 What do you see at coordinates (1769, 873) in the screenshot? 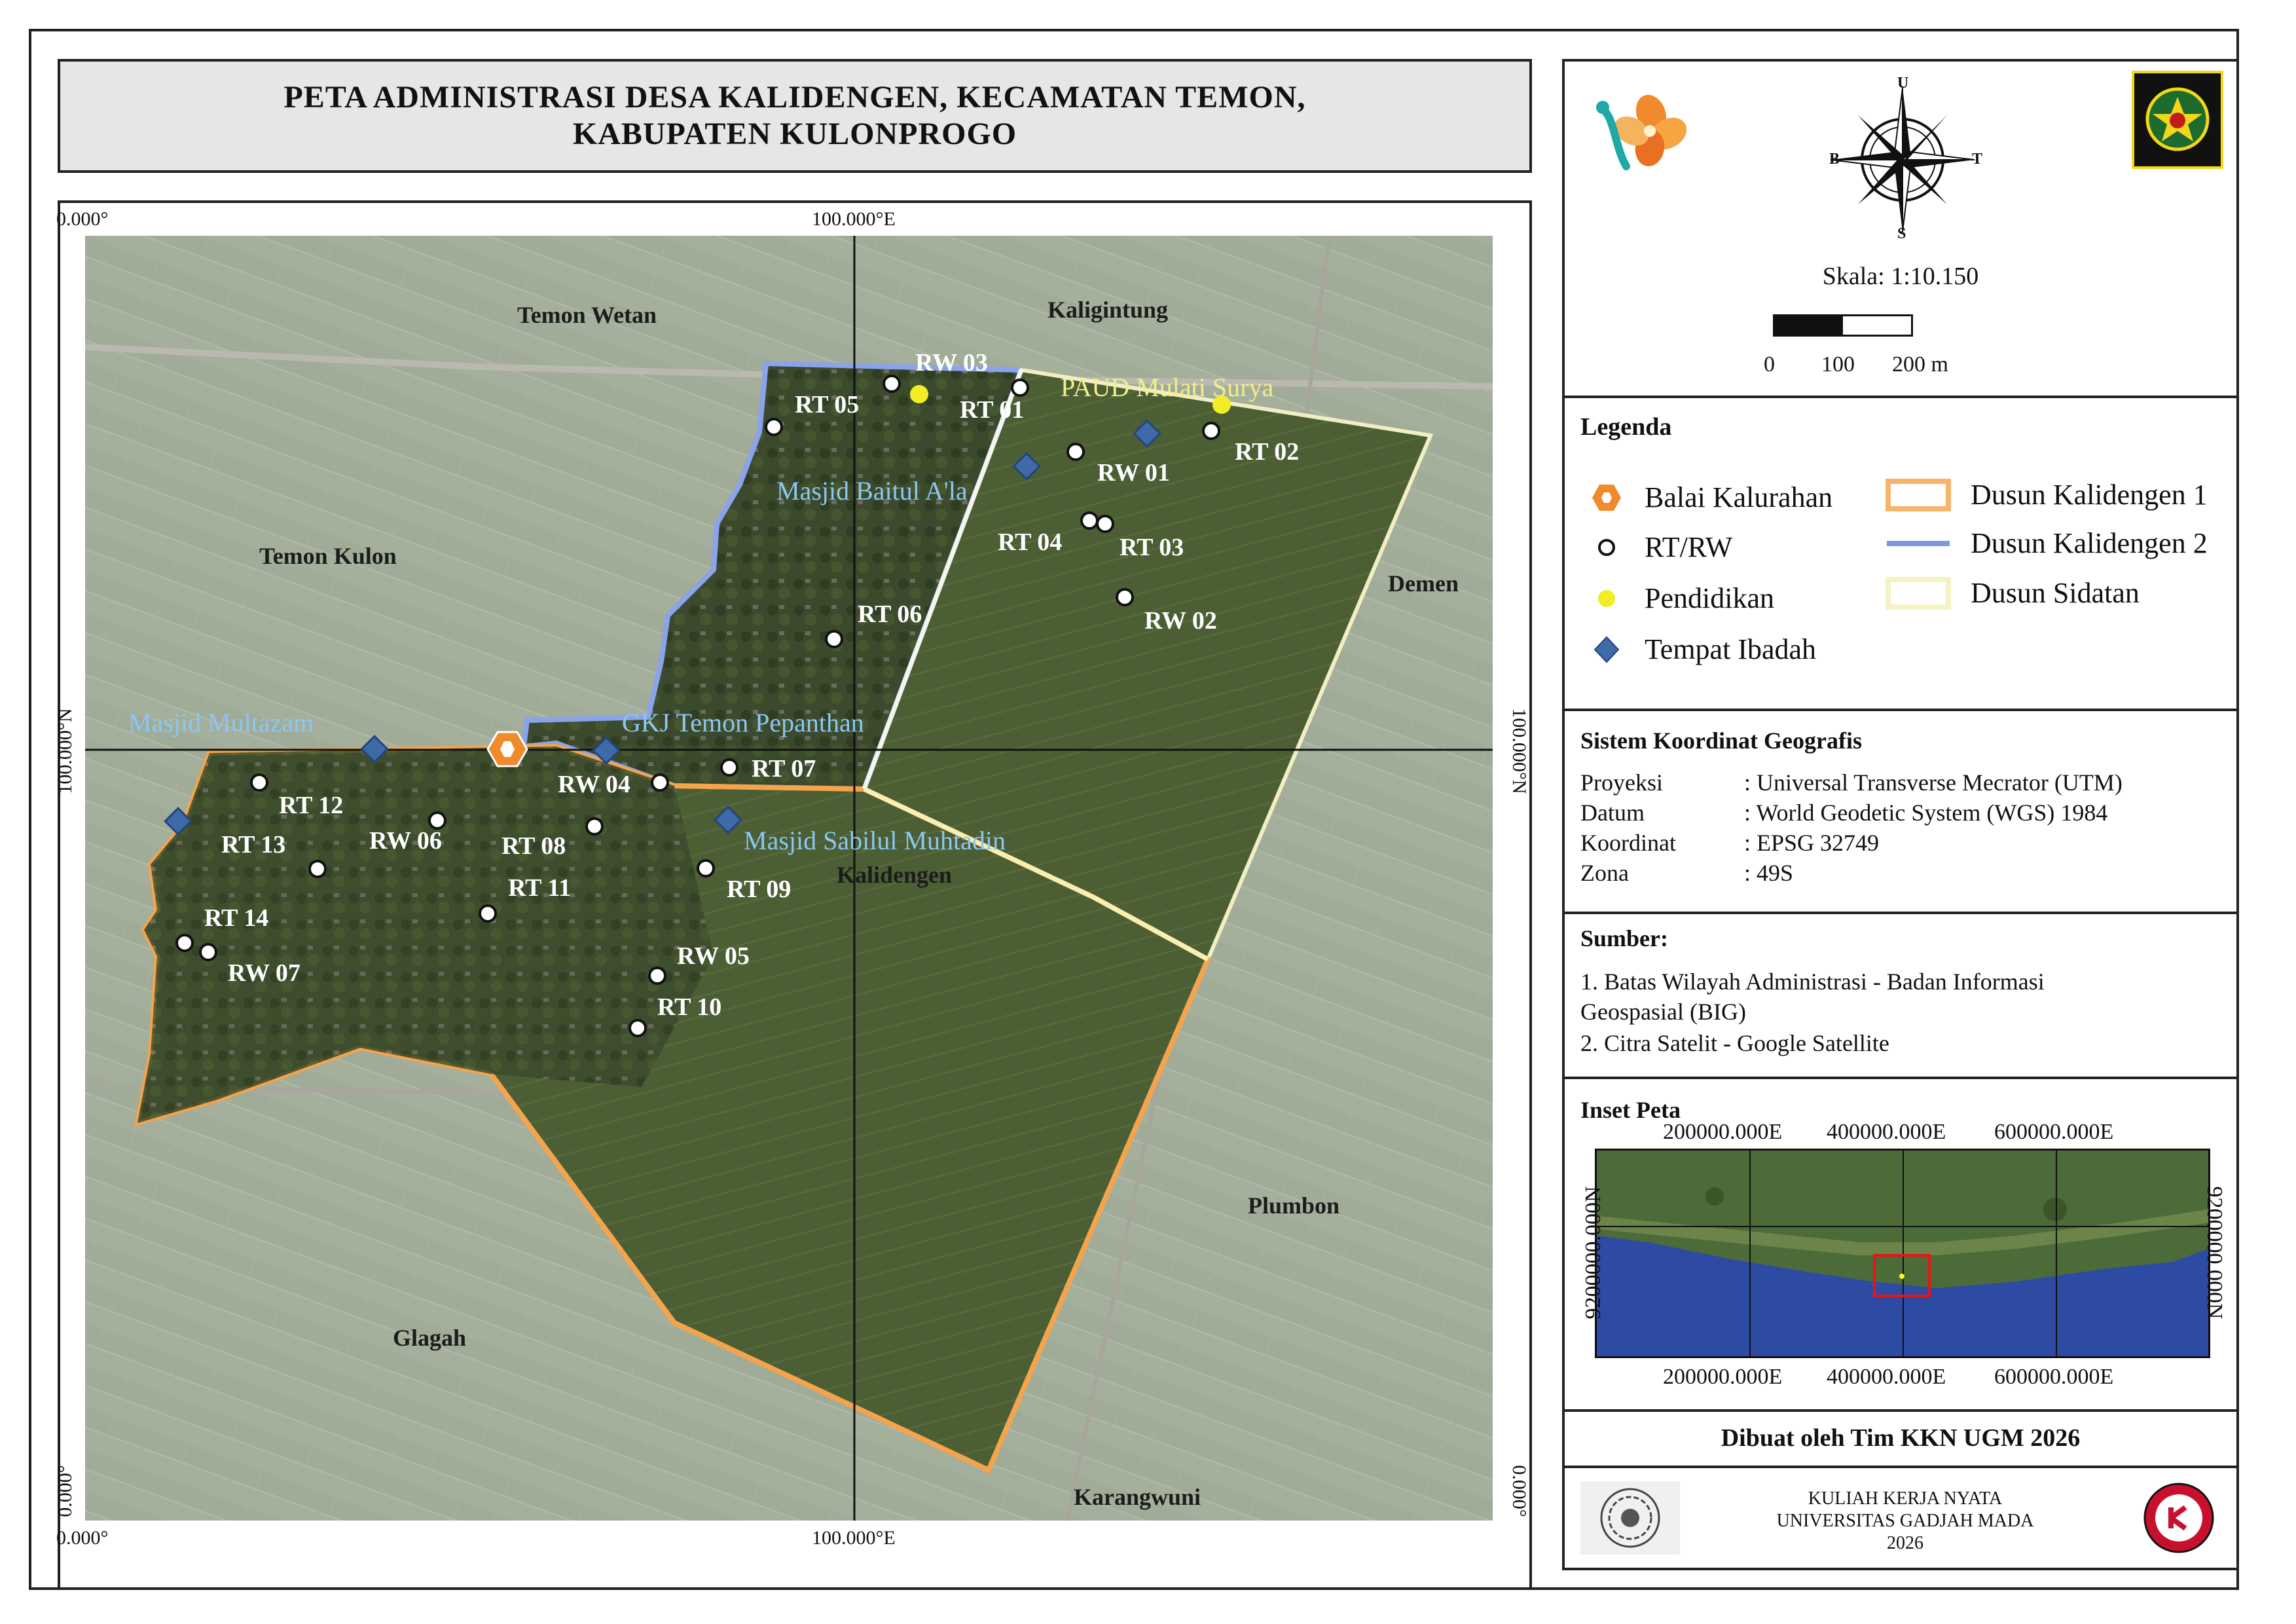
I see `crs-val-zona: : 49S` at bounding box center [1769, 873].